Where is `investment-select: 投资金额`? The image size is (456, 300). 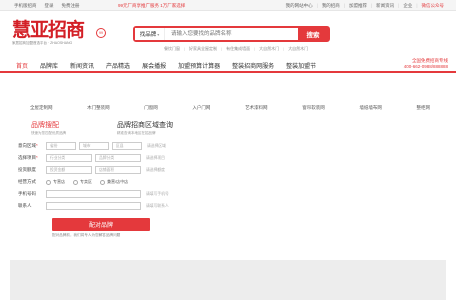
investment-select: 投资金额 is located at coordinates (69, 170).